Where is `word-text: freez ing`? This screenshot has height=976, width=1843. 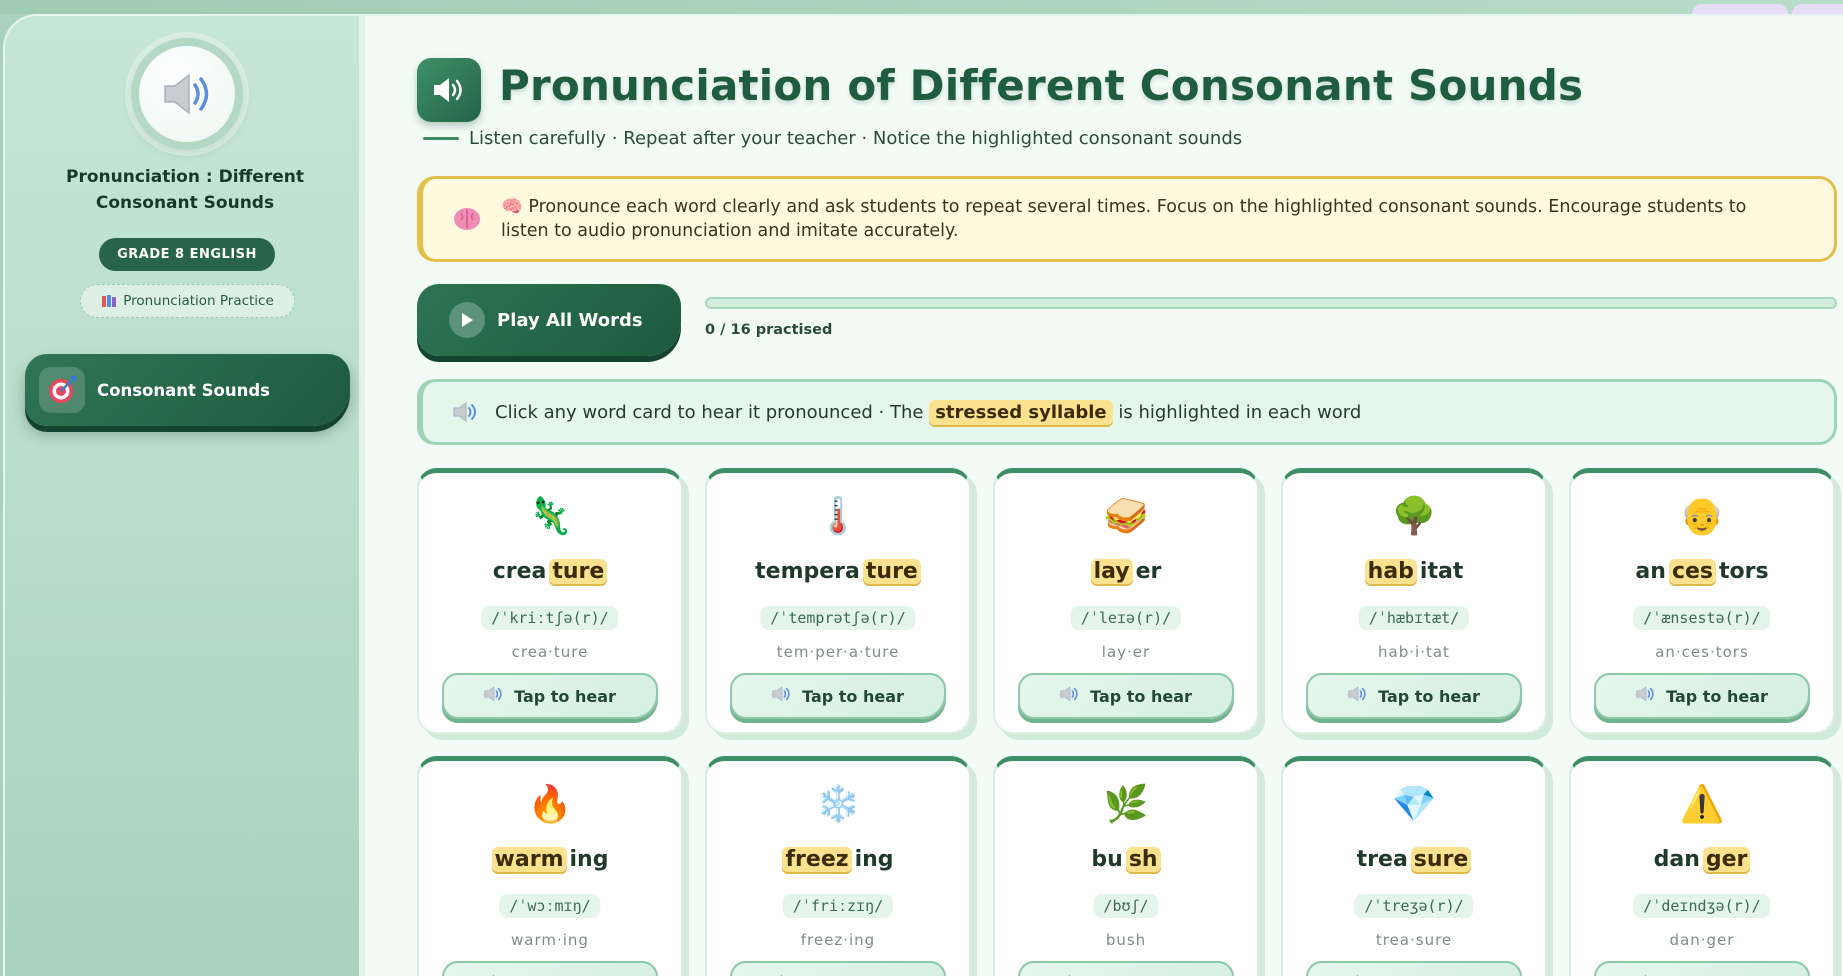 word-text: freez ing is located at coordinates (838, 859).